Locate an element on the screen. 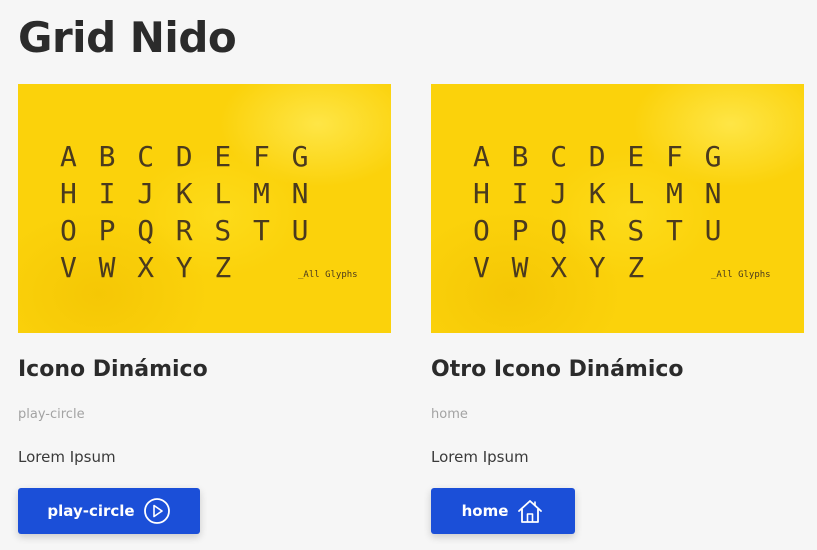 The width and height of the screenshot is (817, 550). card-title: Icono Dinámico is located at coordinates (113, 369).